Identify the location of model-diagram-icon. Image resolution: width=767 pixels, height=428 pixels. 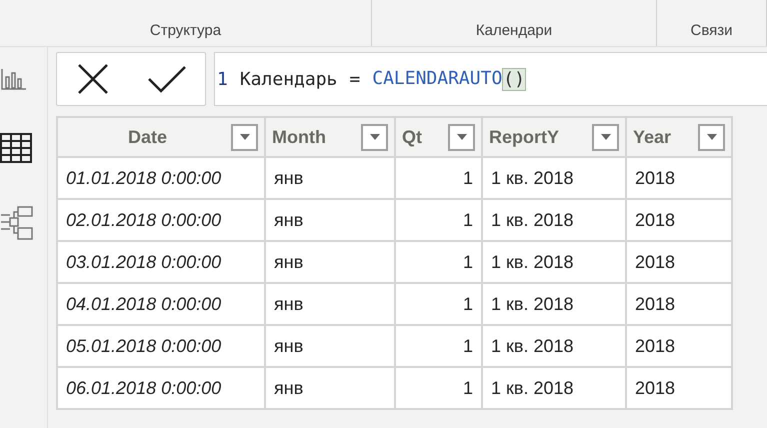
(17, 223).